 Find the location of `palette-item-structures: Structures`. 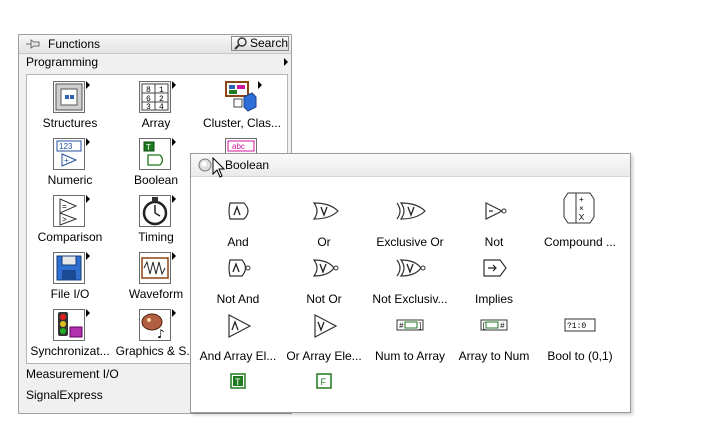

palette-item-structures: Structures is located at coordinates (70, 106).